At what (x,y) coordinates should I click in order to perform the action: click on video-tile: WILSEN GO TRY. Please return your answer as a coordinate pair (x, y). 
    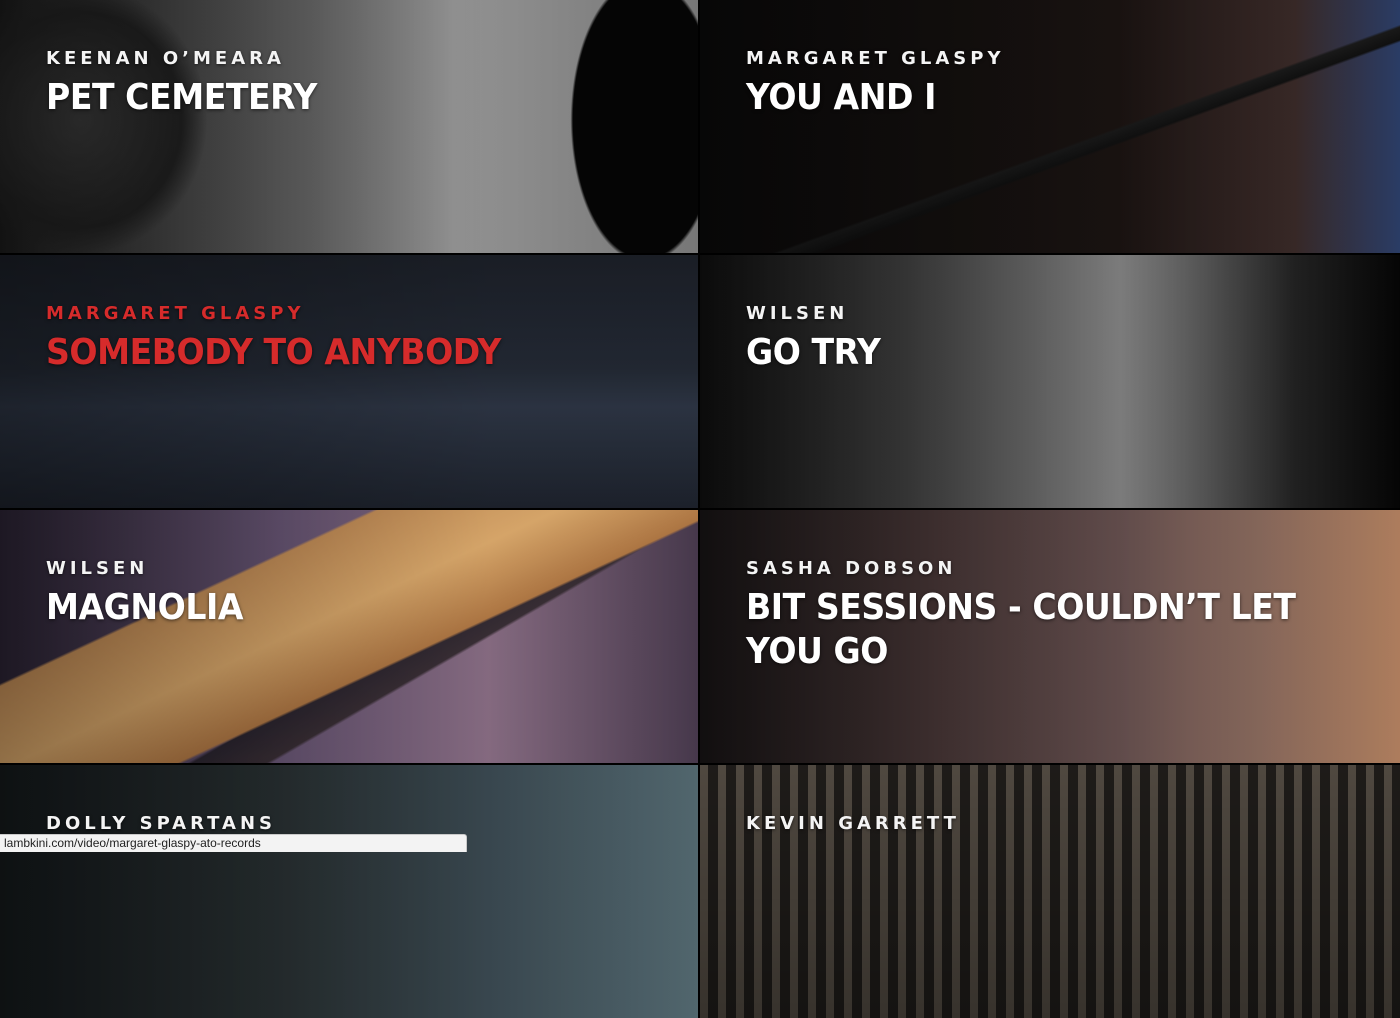
    Looking at the image, I should click on (1050, 381).